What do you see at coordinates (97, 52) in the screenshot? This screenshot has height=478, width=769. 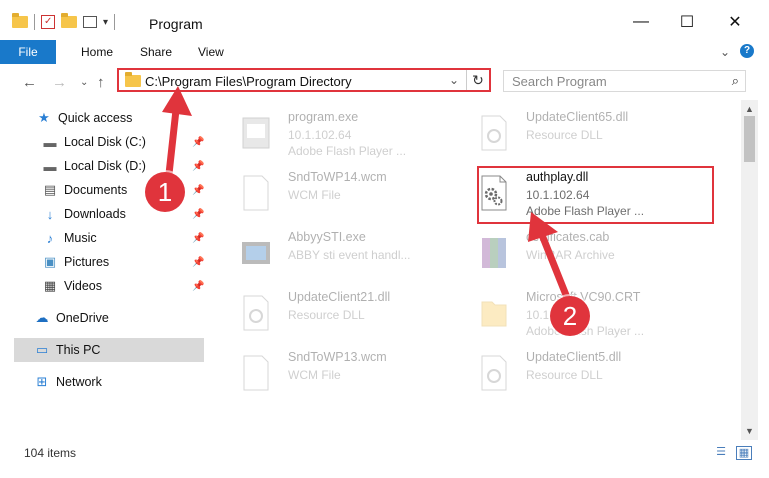 I see `tab-home: Home` at bounding box center [97, 52].